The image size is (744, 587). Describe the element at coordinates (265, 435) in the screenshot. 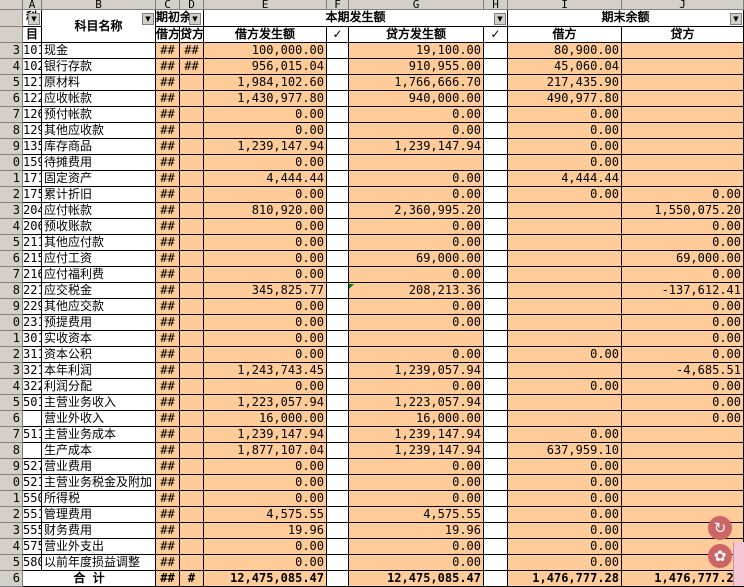

I see `debit-amount: 1,239,147.94` at that location.